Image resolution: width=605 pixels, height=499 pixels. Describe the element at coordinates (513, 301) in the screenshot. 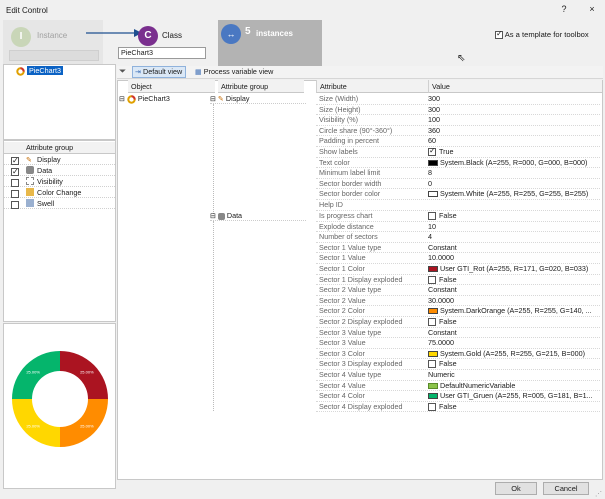

I see `attribute-value: 30.0000` at that location.